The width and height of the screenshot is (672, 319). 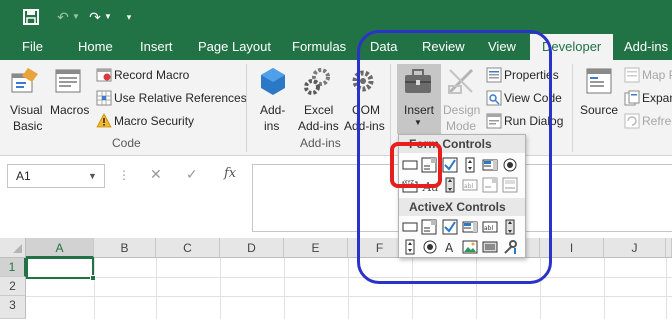 What do you see at coordinates (125, 248) in the screenshot?
I see `column-header-b: B` at bounding box center [125, 248].